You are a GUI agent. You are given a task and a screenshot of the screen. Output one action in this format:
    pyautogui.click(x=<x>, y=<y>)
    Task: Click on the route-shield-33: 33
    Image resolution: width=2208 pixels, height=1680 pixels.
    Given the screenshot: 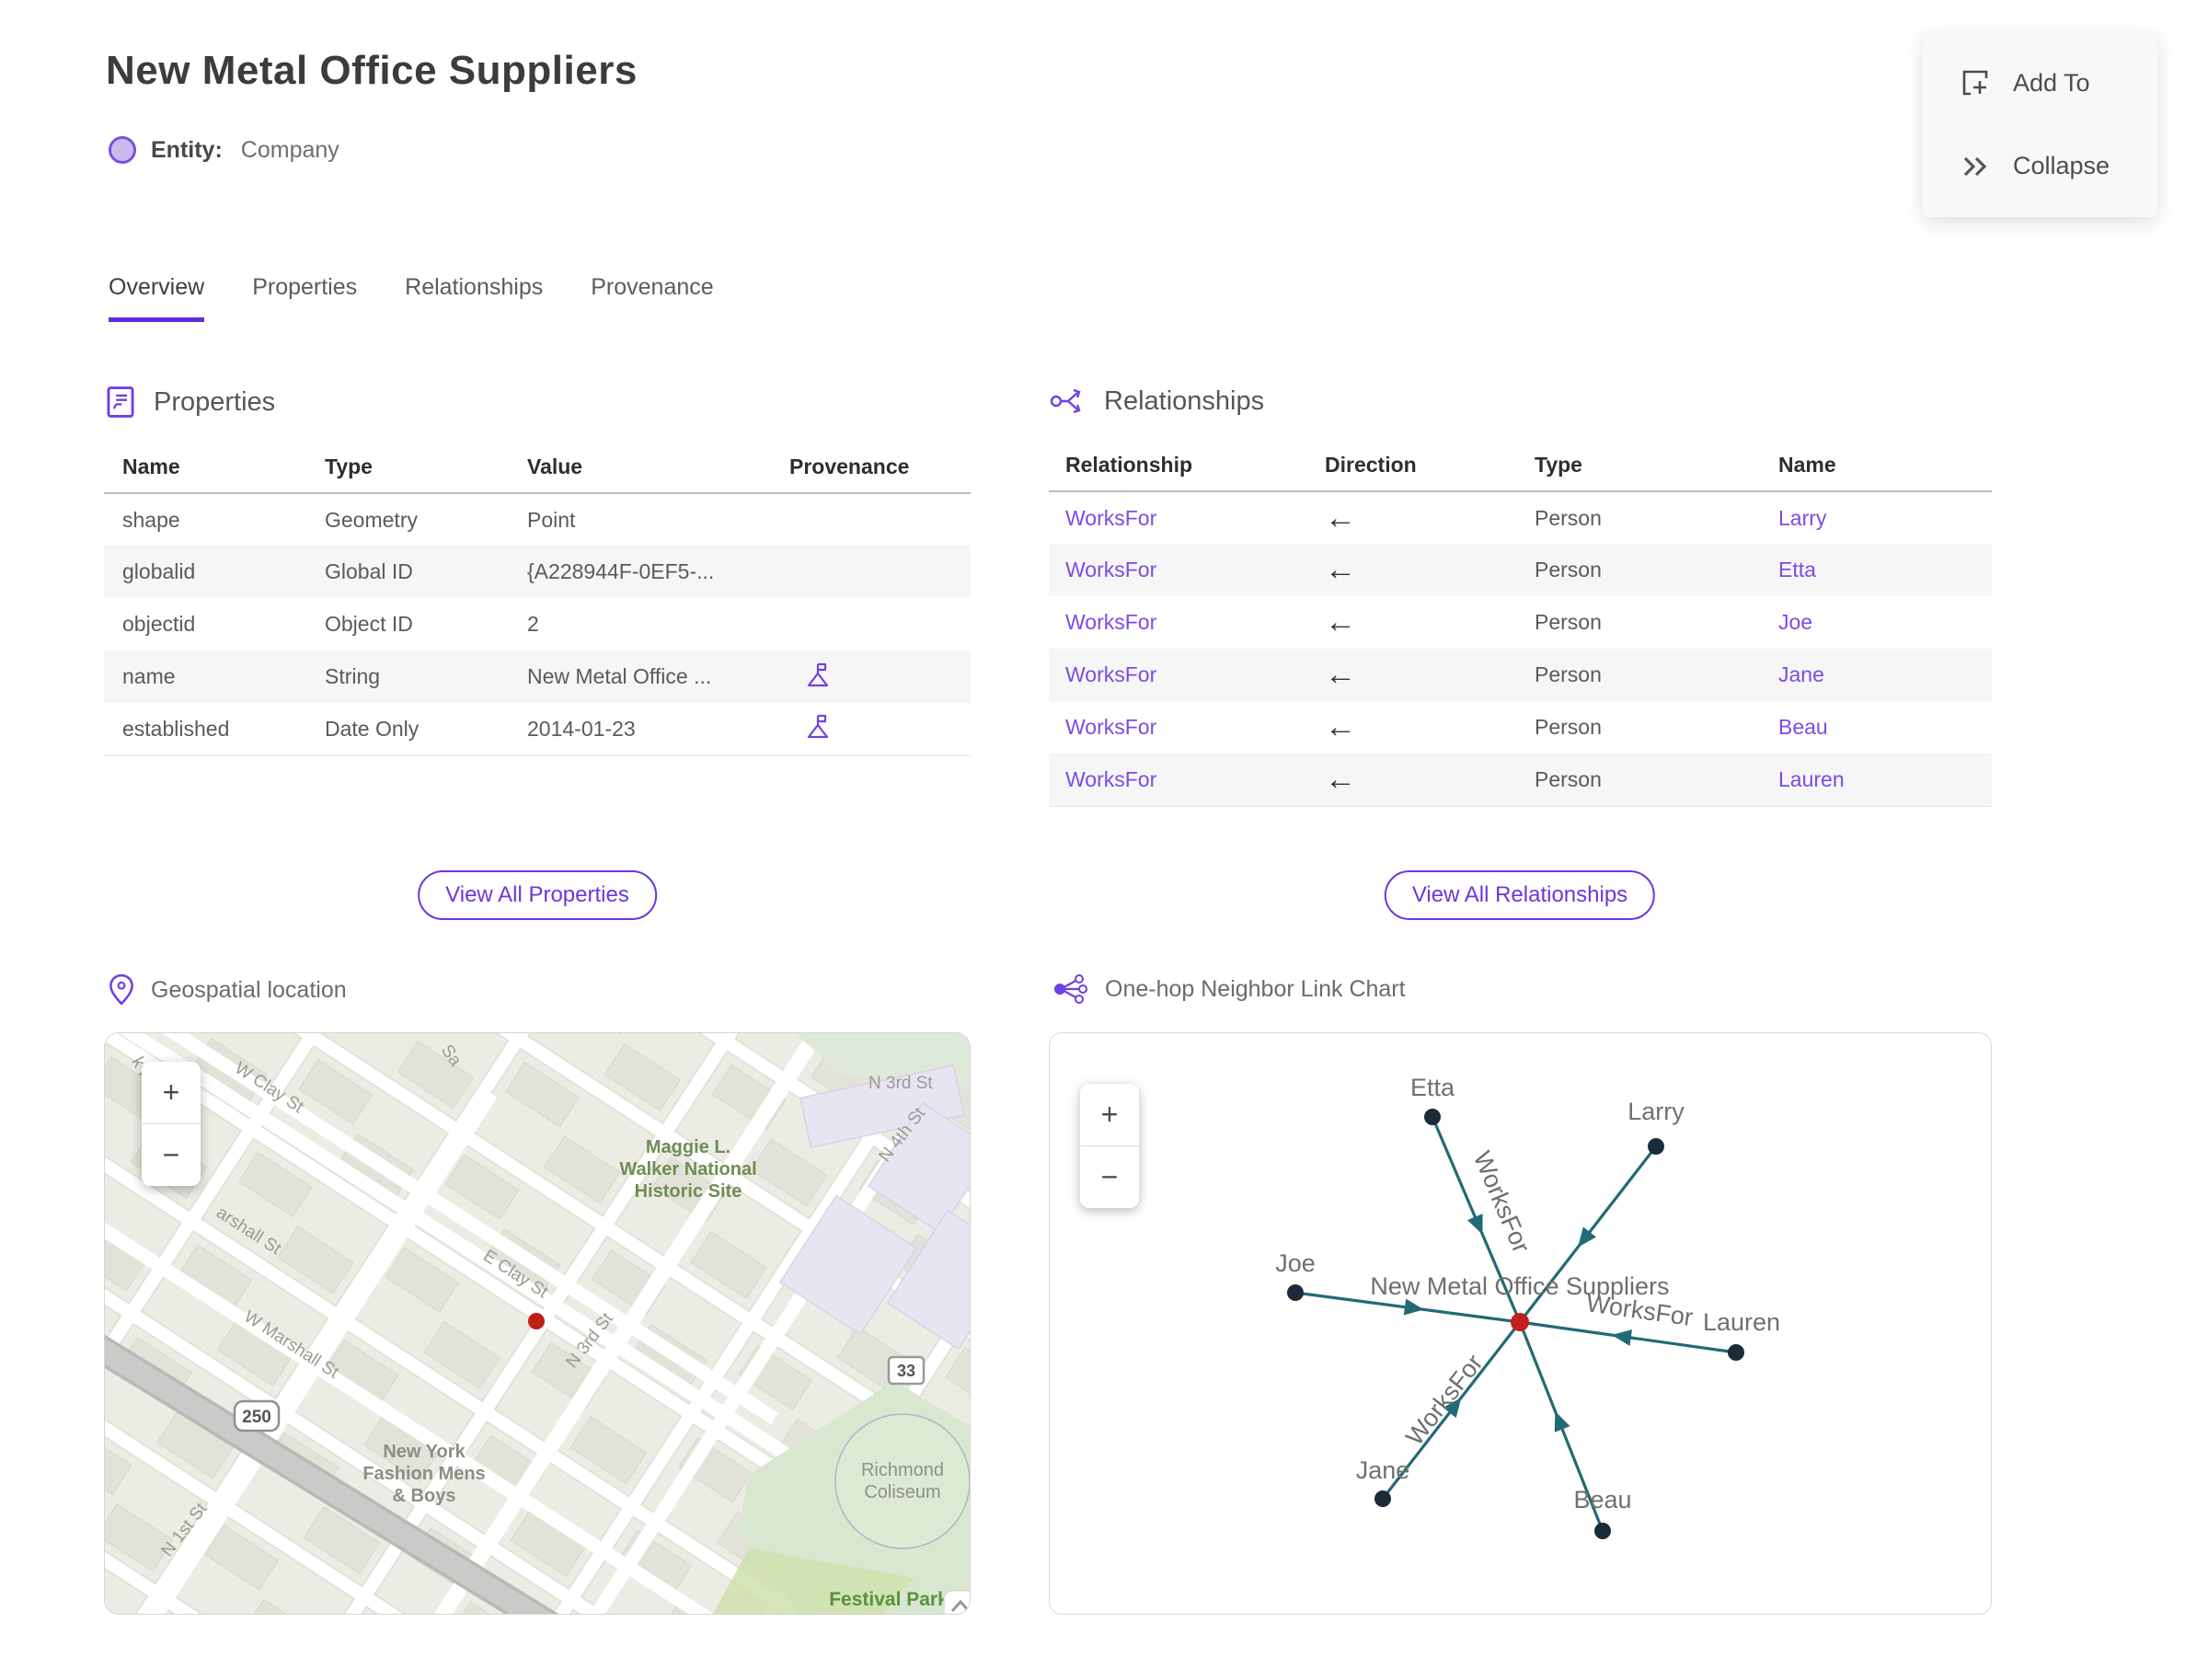 What is the action you would take?
    pyautogui.click(x=906, y=1370)
    